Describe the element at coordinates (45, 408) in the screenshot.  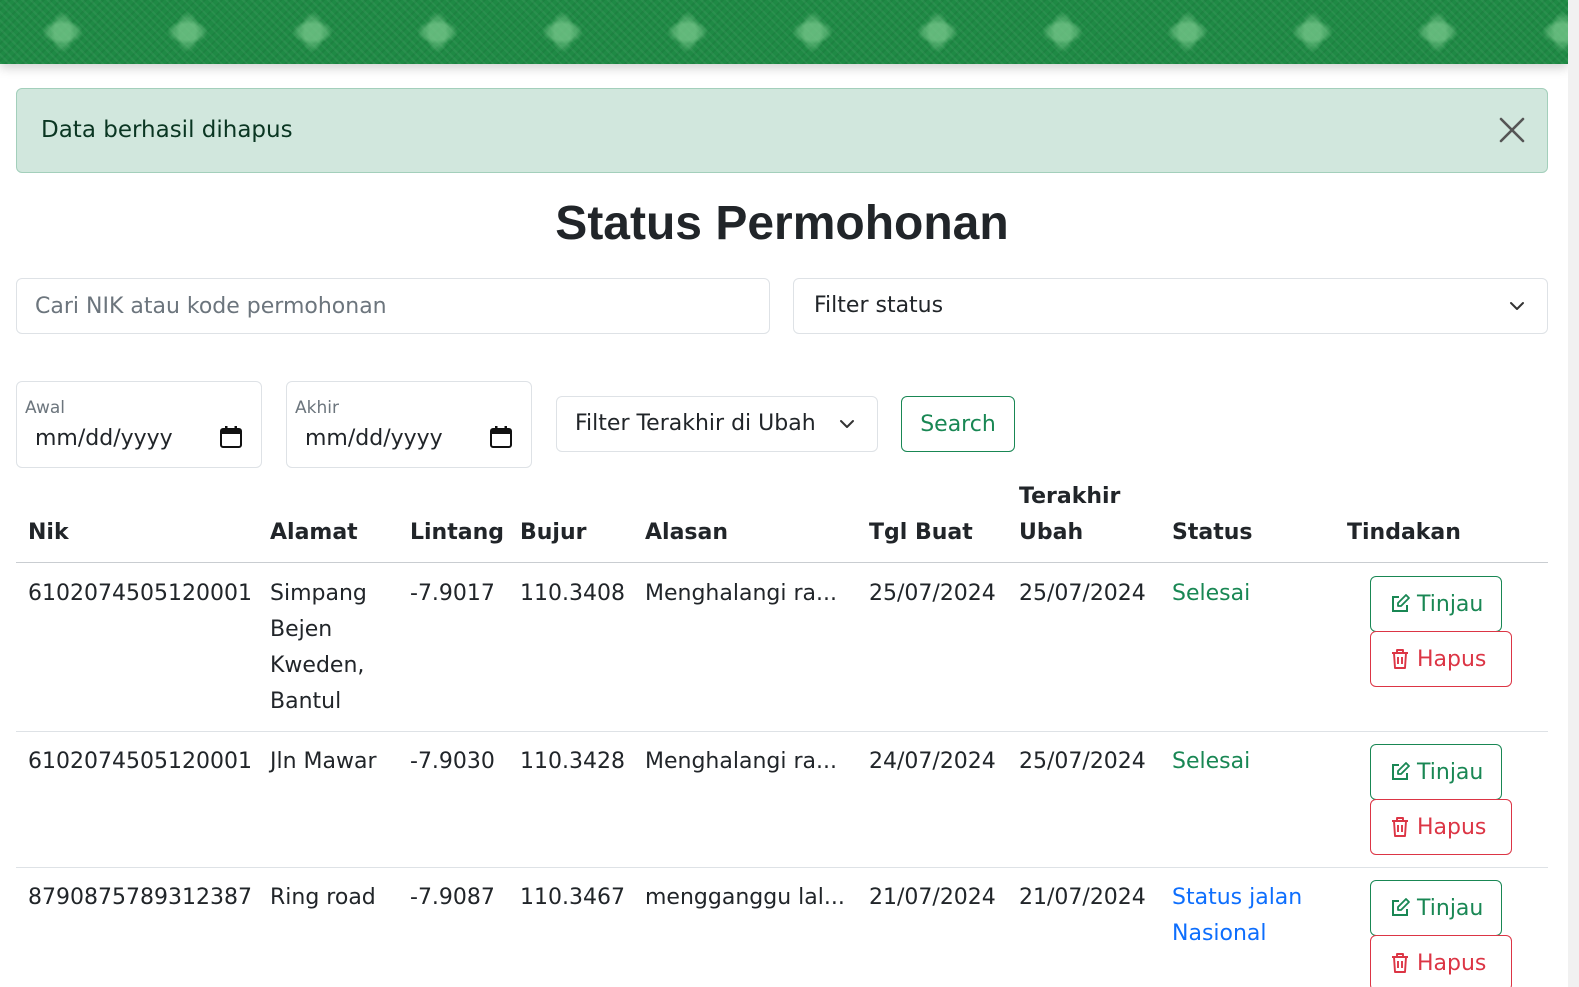
I see `start-date-label: Awal` at that location.